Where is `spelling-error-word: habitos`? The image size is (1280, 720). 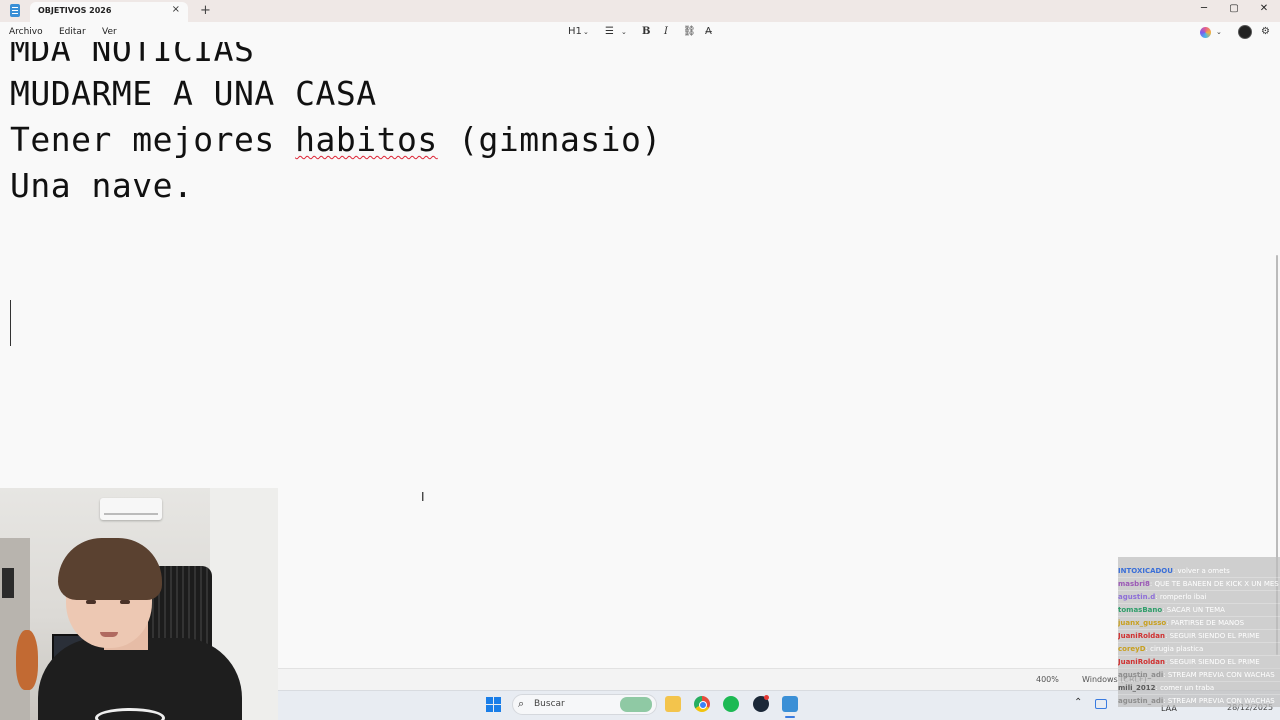 spelling-error-word: habitos is located at coordinates (366, 139).